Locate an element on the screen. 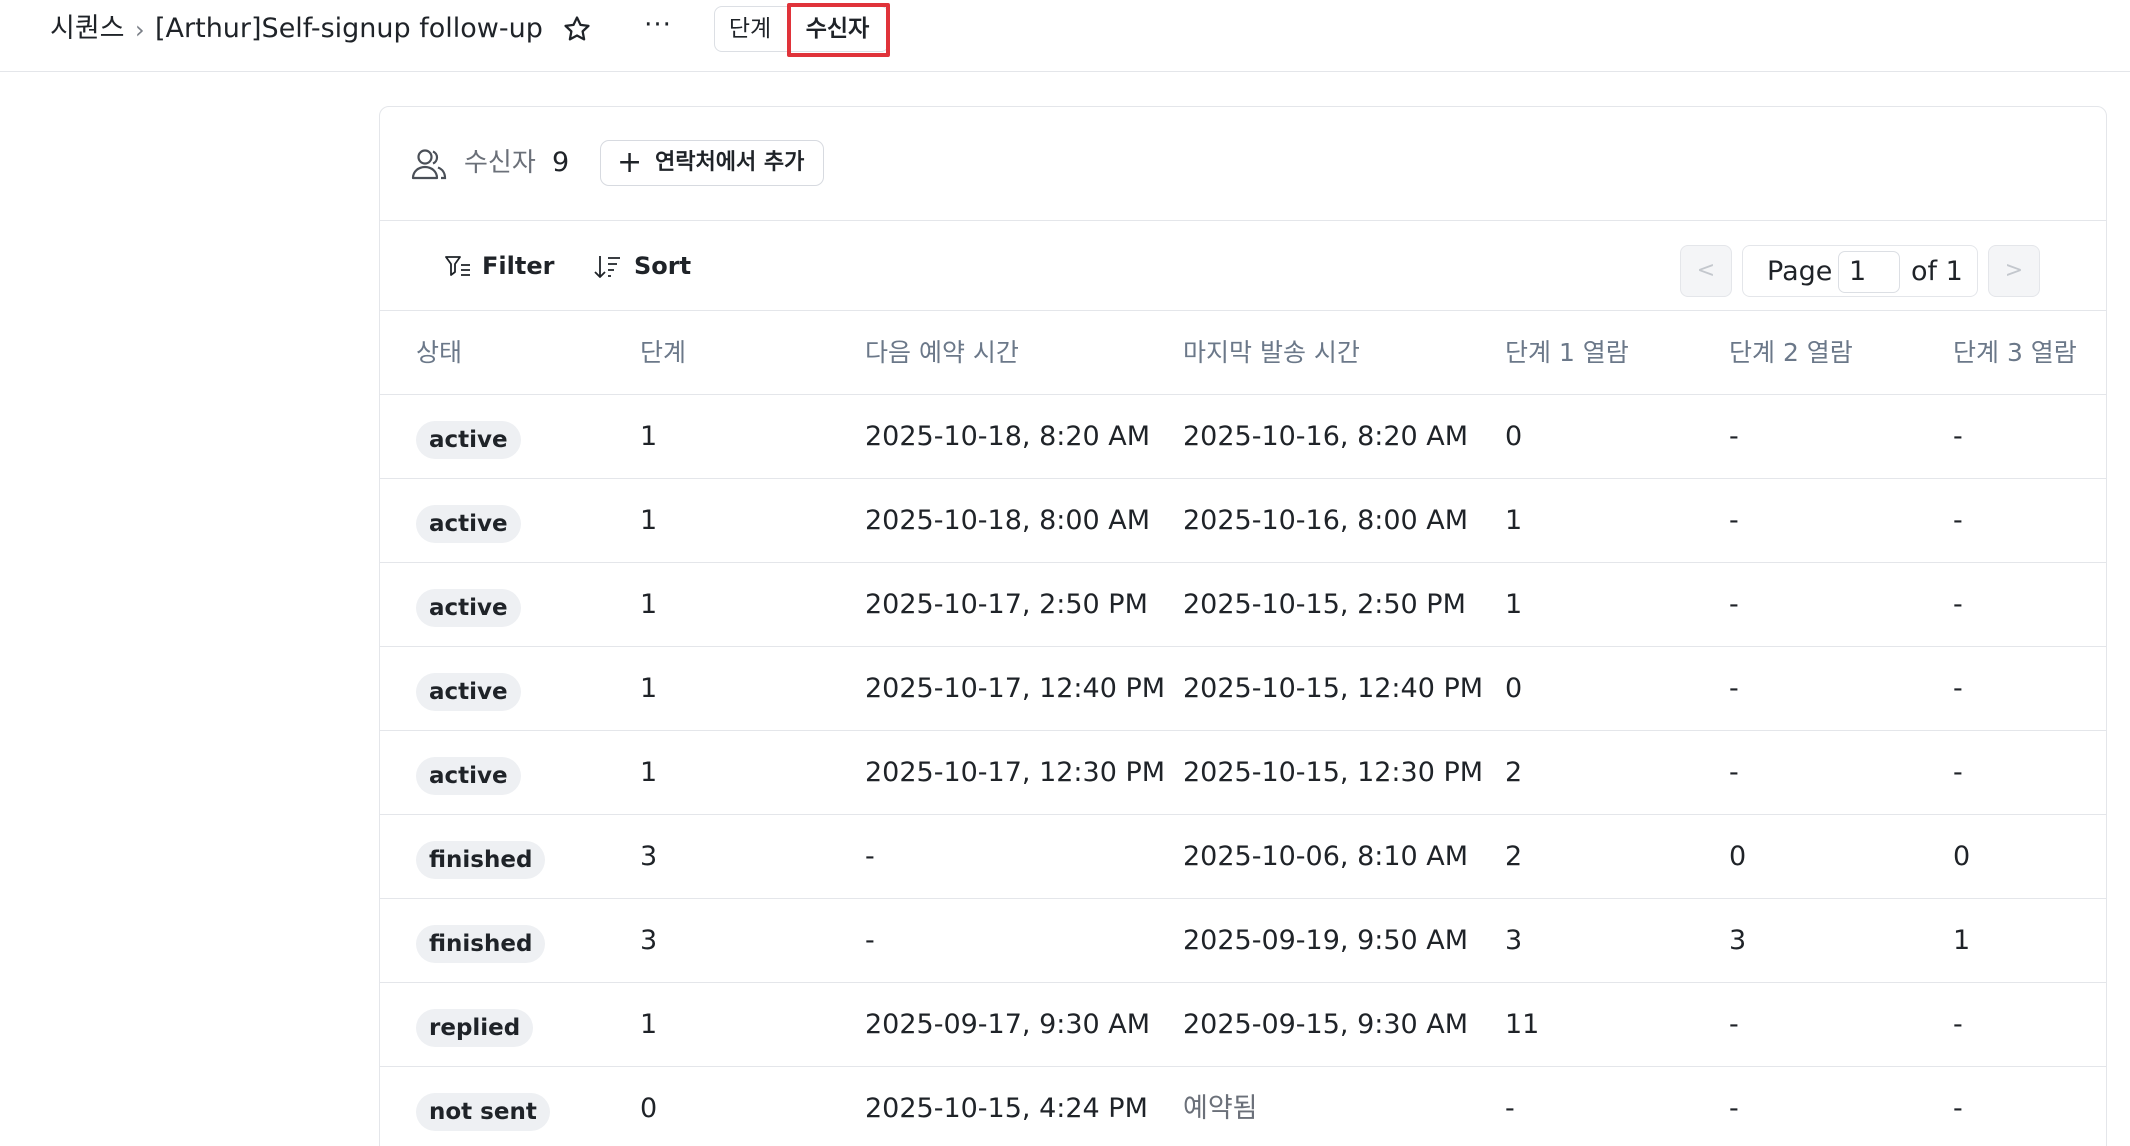 This screenshot has width=2130, height=1146. view-tabs: 단계 수신자 is located at coordinates (801, 29).